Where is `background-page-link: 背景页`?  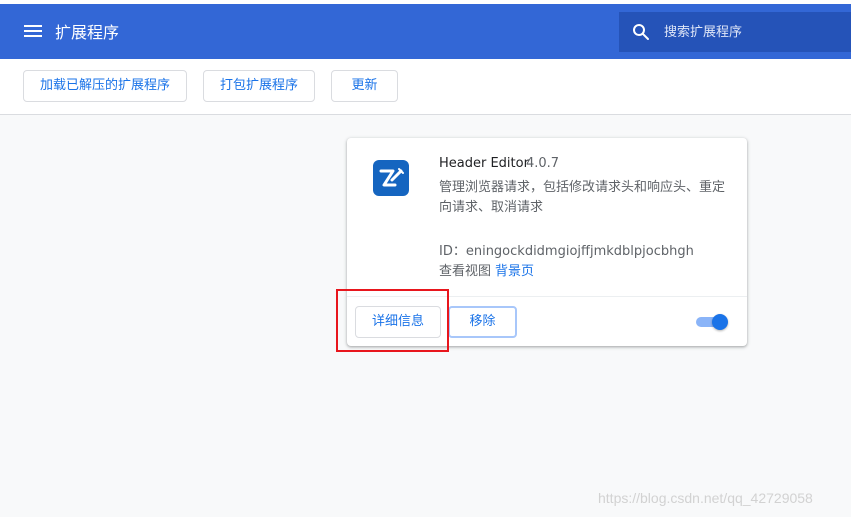
background-page-link: 背景页 is located at coordinates (514, 271).